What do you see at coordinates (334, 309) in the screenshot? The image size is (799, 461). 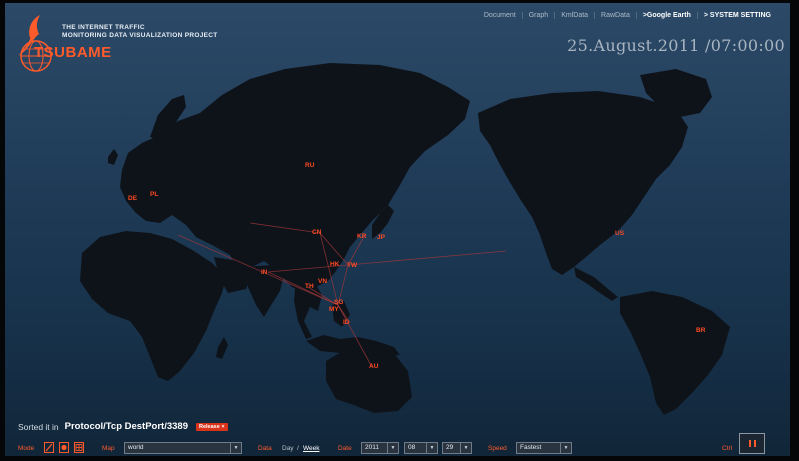 I see `country-label-my: MY` at bounding box center [334, 309].